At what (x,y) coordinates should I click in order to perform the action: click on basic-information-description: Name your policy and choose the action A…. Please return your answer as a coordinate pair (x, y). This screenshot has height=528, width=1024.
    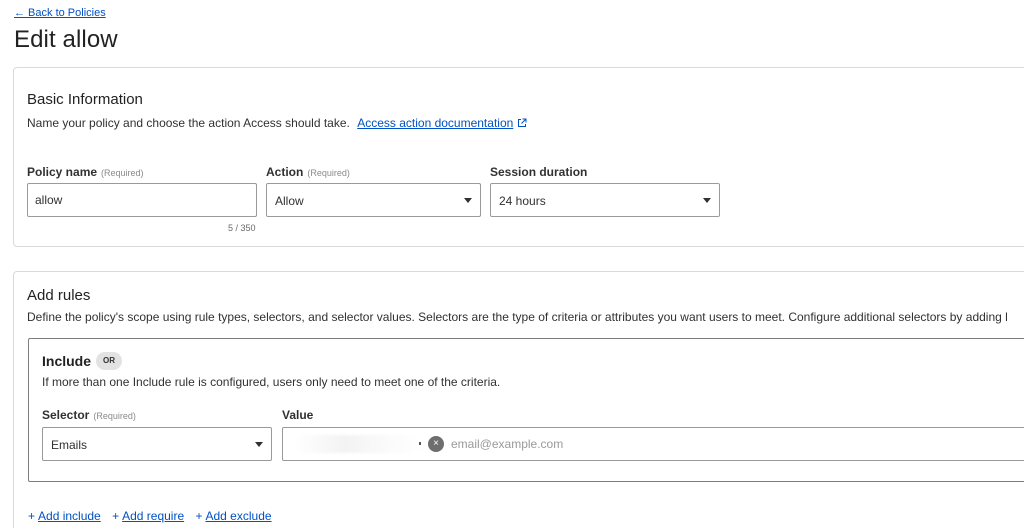
    Looking at the image, I should click on (277, 123).